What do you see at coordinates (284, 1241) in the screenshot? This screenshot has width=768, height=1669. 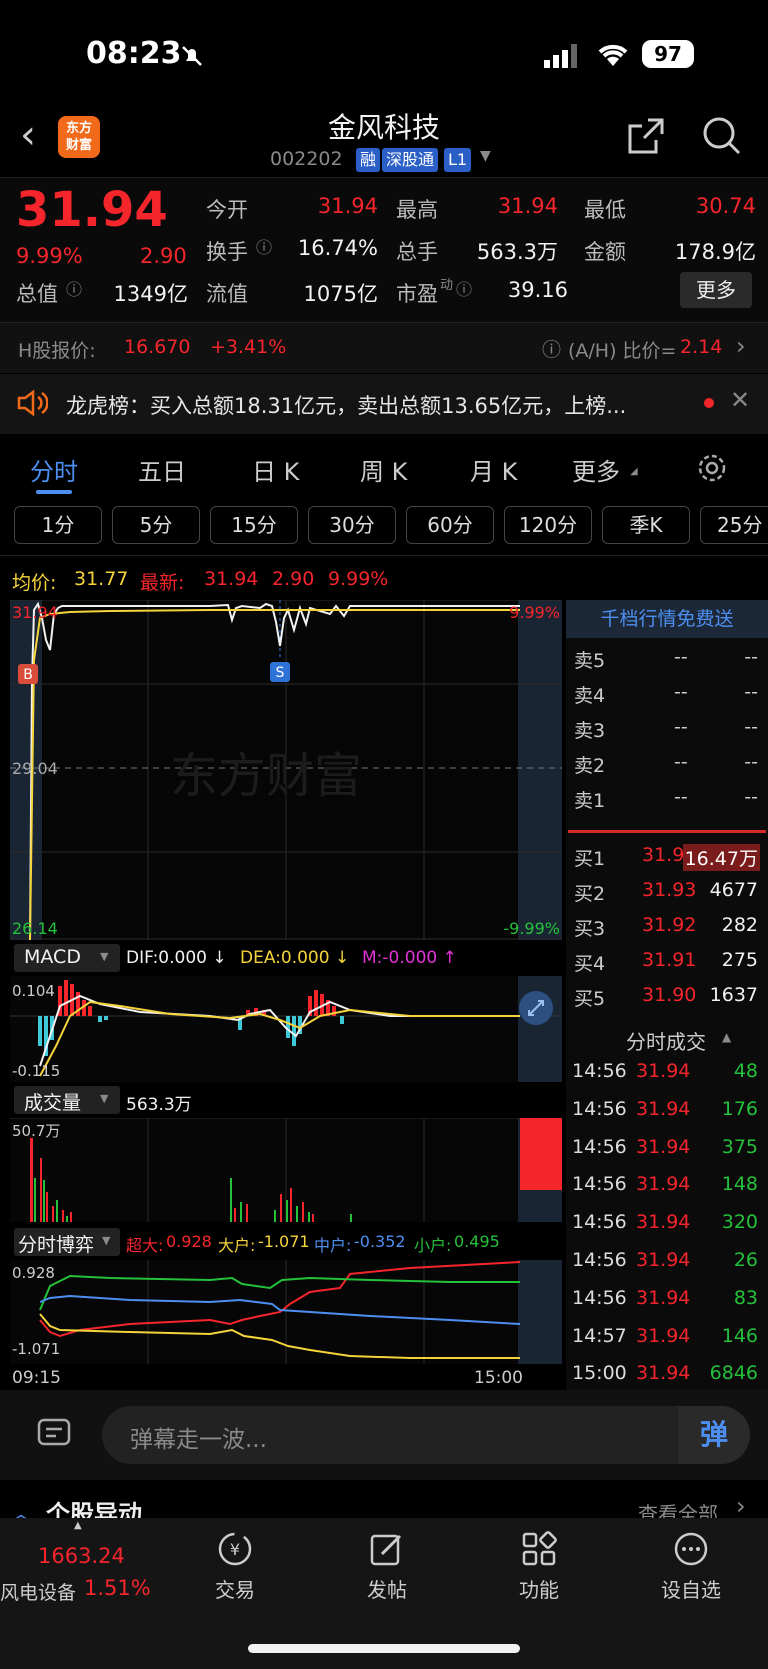 I see `game-big: -1.071` at bounding box center [284, 1241].